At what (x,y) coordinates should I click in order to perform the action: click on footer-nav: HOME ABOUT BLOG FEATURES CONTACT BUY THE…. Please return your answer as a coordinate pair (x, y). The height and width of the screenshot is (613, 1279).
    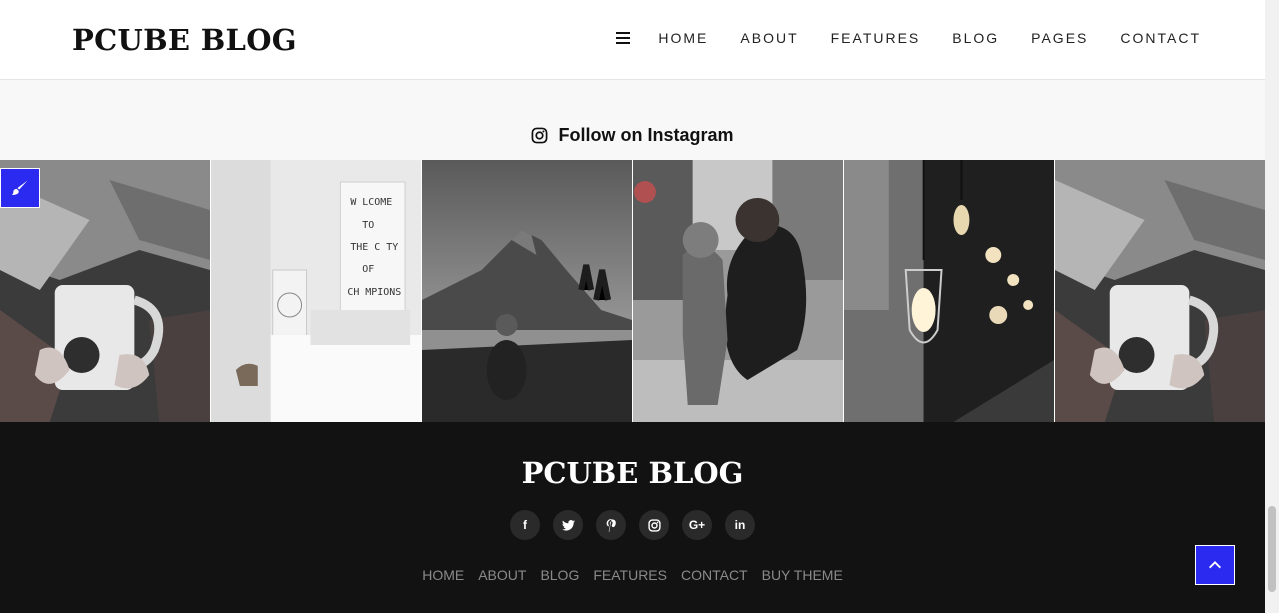
    Looking at the image, I should click on (632, 575).